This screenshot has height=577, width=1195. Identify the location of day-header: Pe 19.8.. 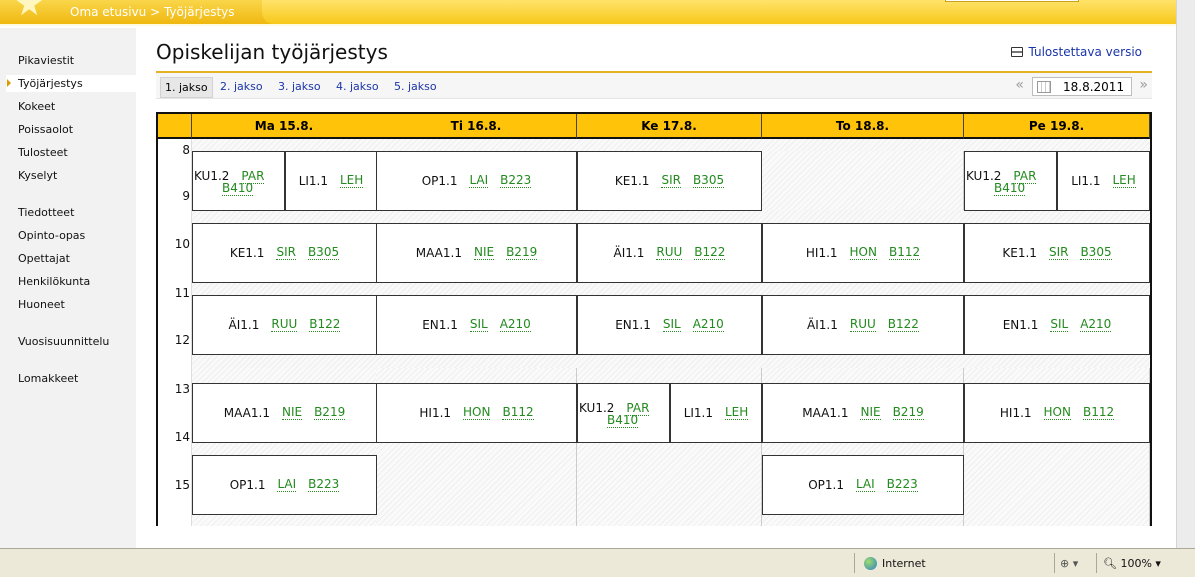
(1057, 126).